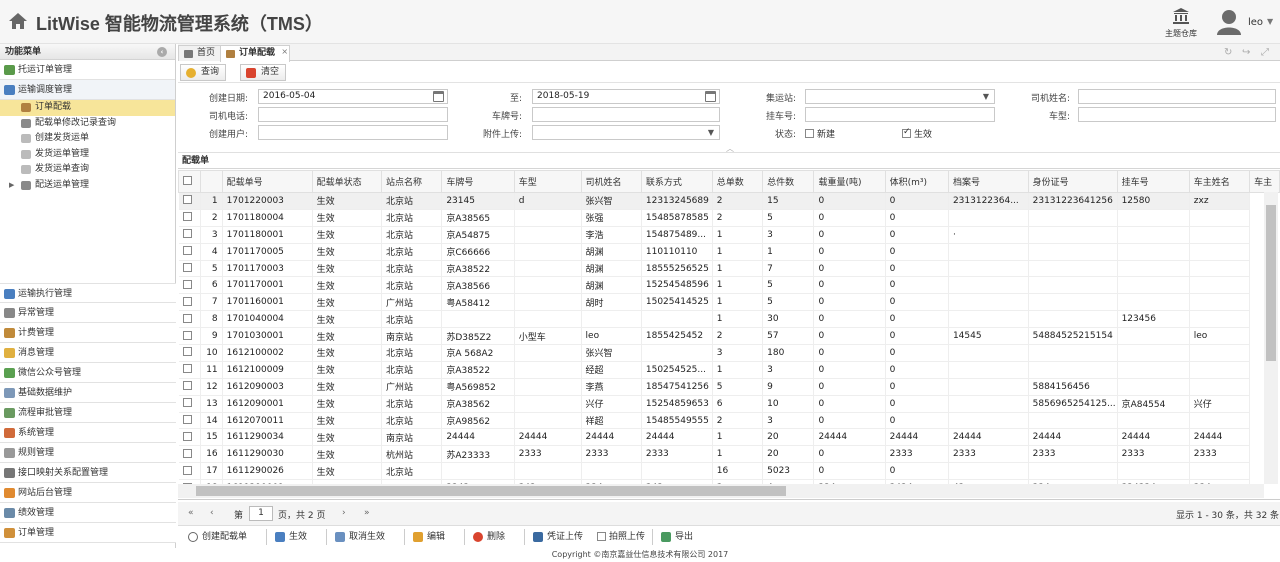 The image size is (1280, 562). I want to click on sidebar-item-waybill-manage: 发货运单管理, so click(87, 155).